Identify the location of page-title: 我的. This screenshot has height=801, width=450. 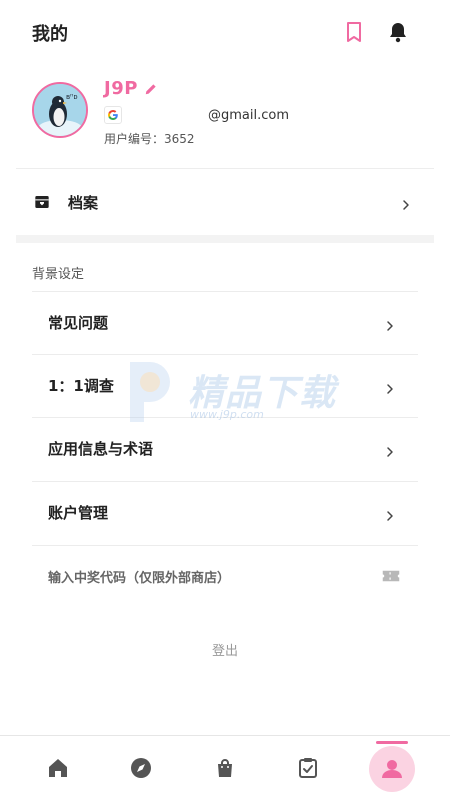
(50, 34).